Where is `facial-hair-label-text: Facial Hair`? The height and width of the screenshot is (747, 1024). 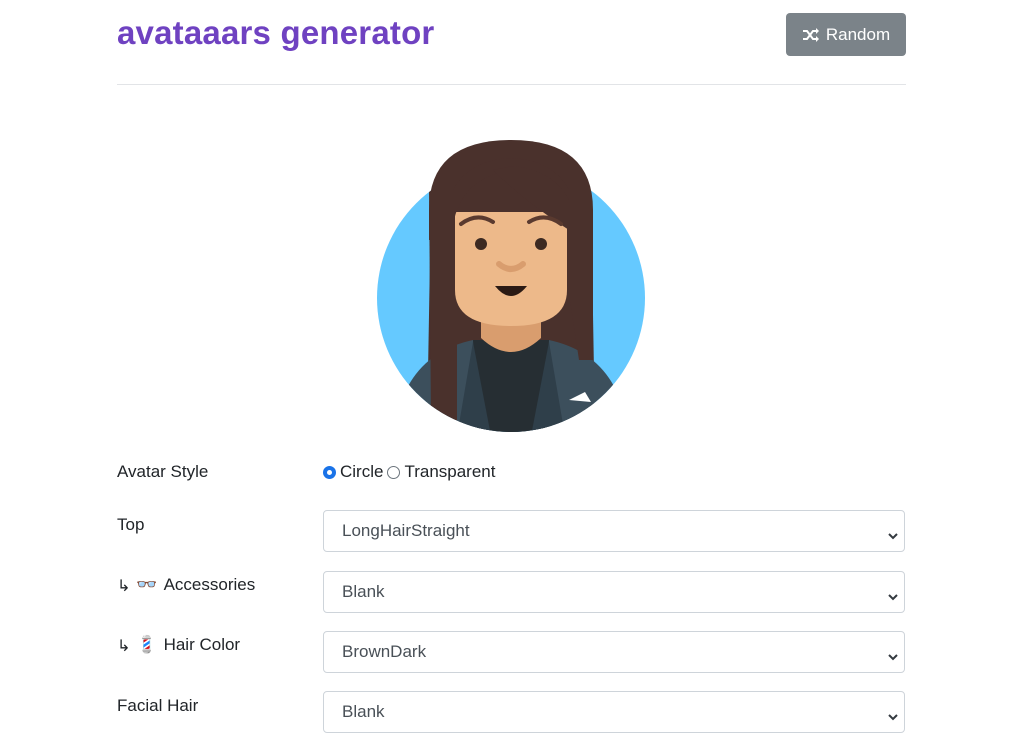
facial-hair-label-text: Facial Hair is located at coordinates (158, 705).